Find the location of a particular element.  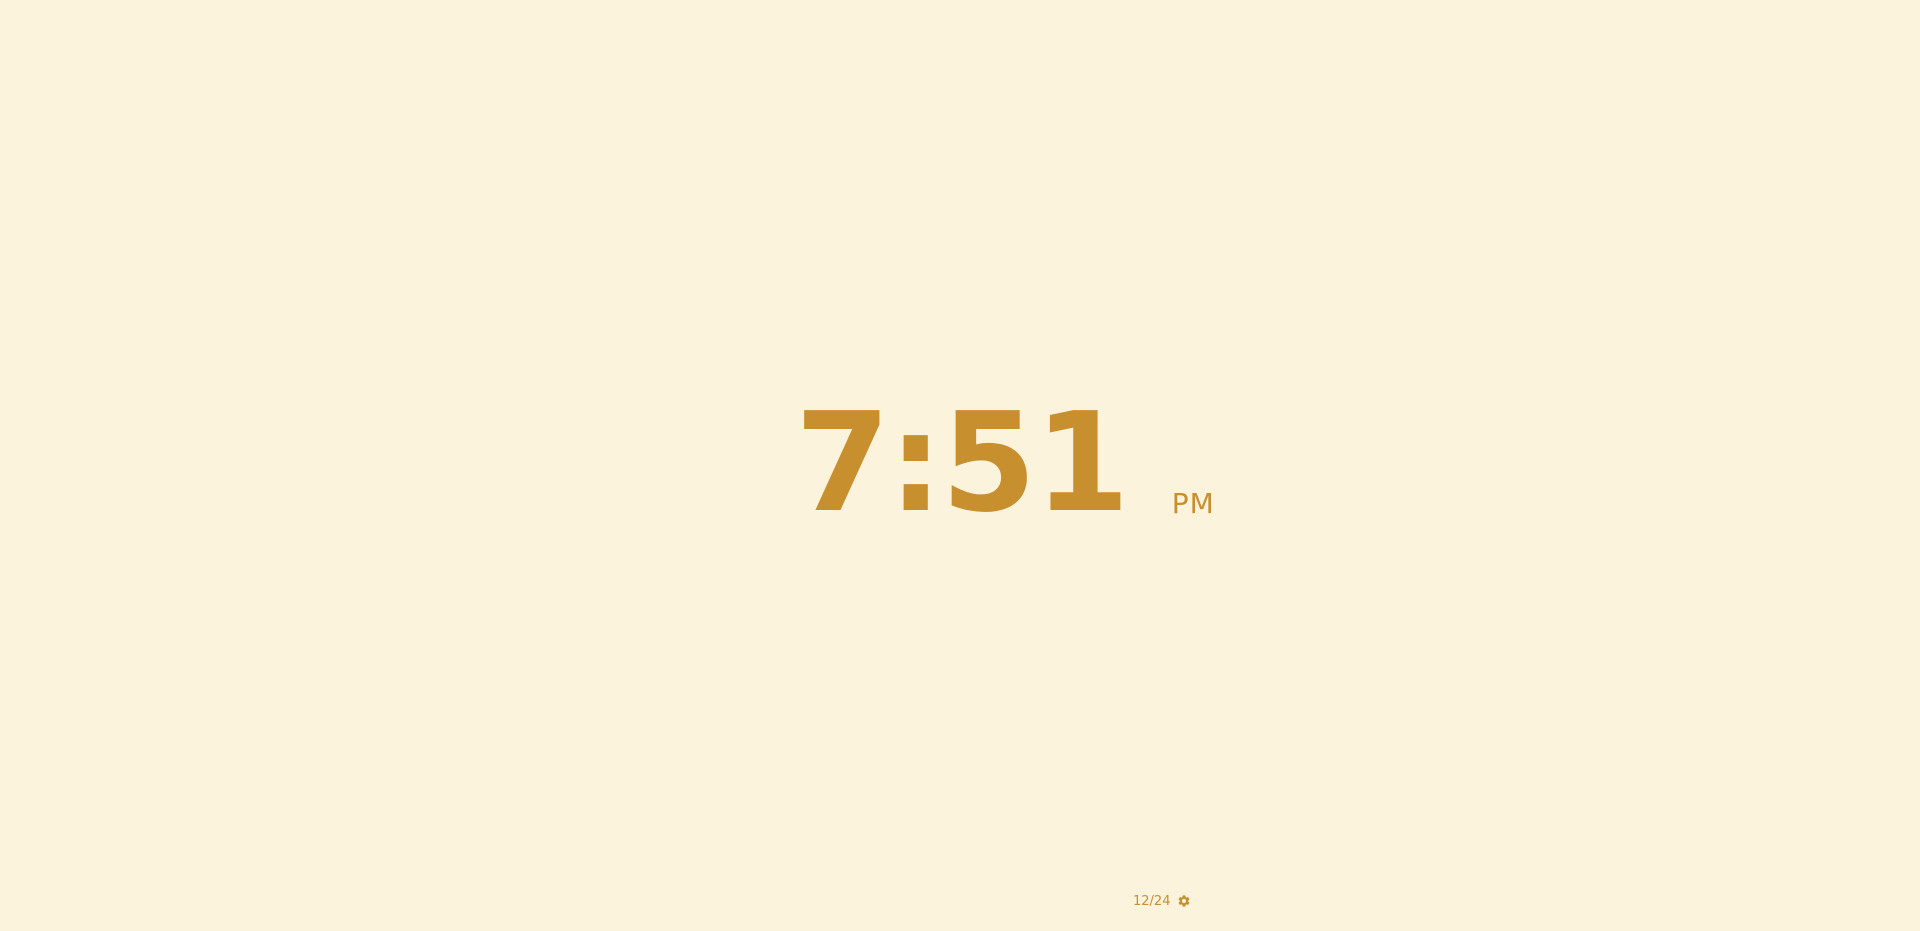

footer-controls: 12/24 is located at coordinates (1162, 901).